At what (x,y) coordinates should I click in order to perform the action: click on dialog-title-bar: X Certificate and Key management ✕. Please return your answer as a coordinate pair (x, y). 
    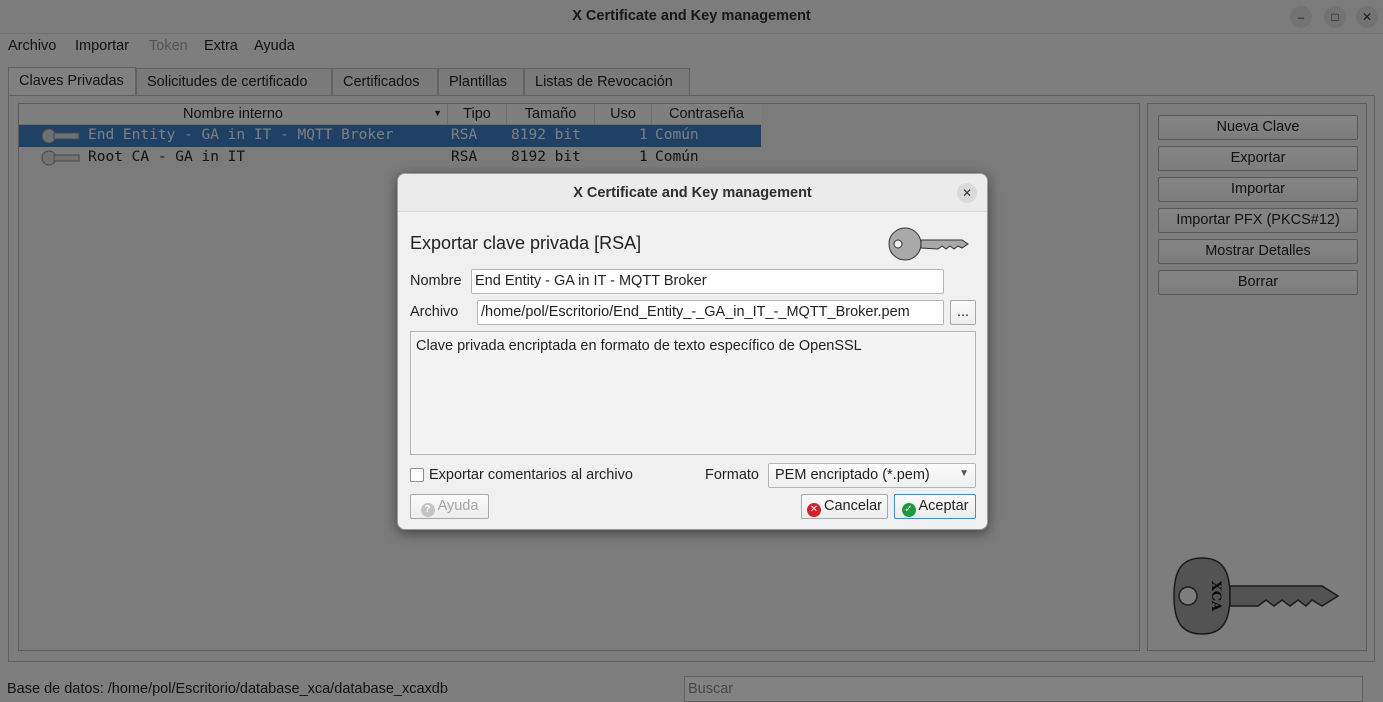
    Looking at the image, I should click on (692, 193).